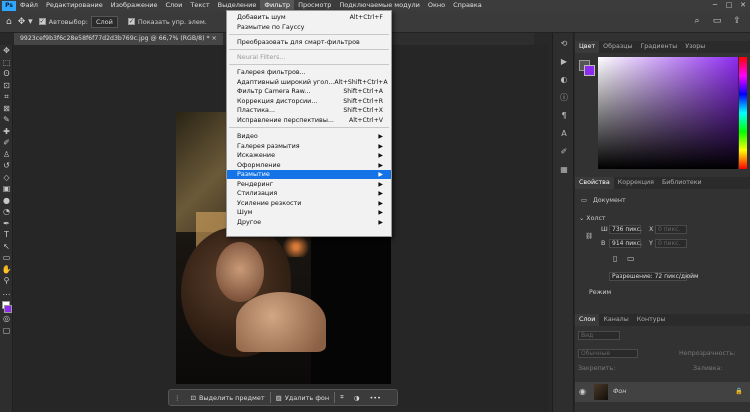 The width and height of the screenshot is (750, 412). Describe the element at coordinates (587, 47) in the screenshot. I see `tab-color: Цвет` at that location.